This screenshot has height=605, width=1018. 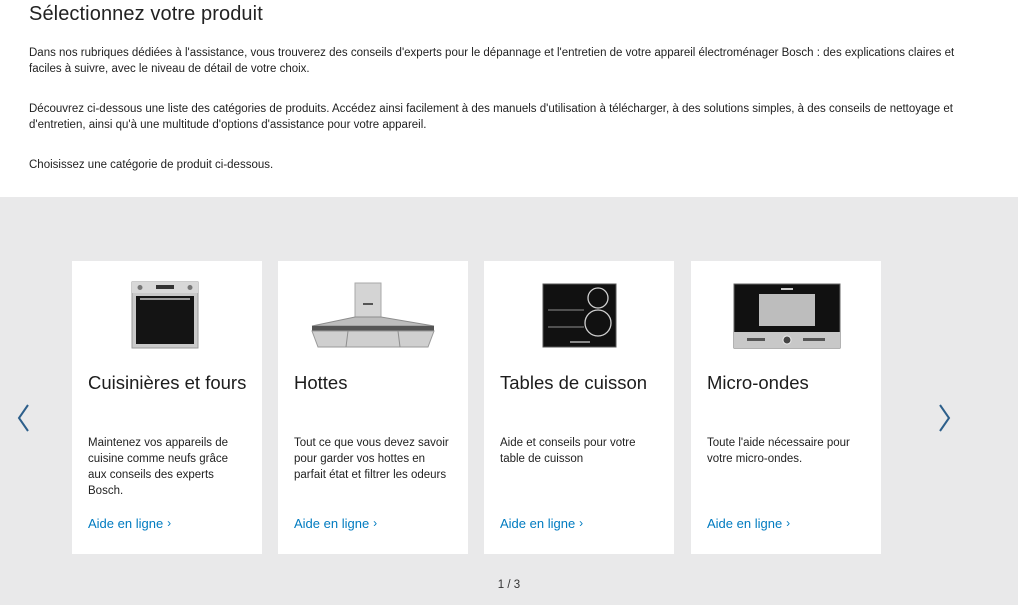 What do you see at coordinates (758, 382) in the screenshot?
I see `card-title: Micro-ondes` at bounding box center [758, 382].